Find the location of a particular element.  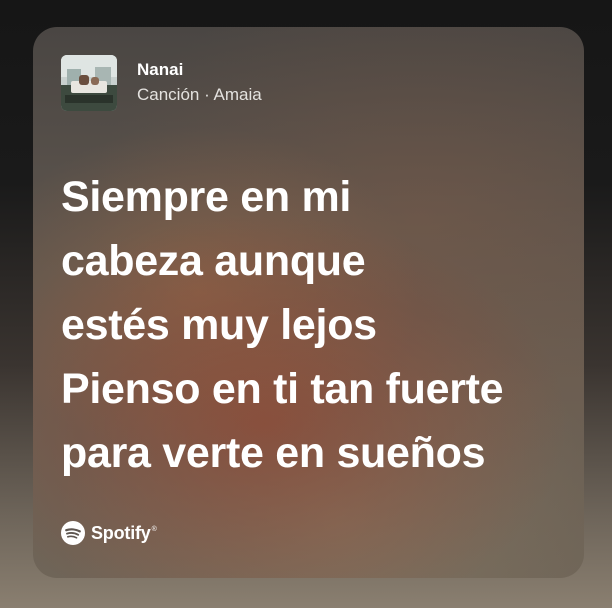

spotify-logo-icon is located at coordinates (73, 533).